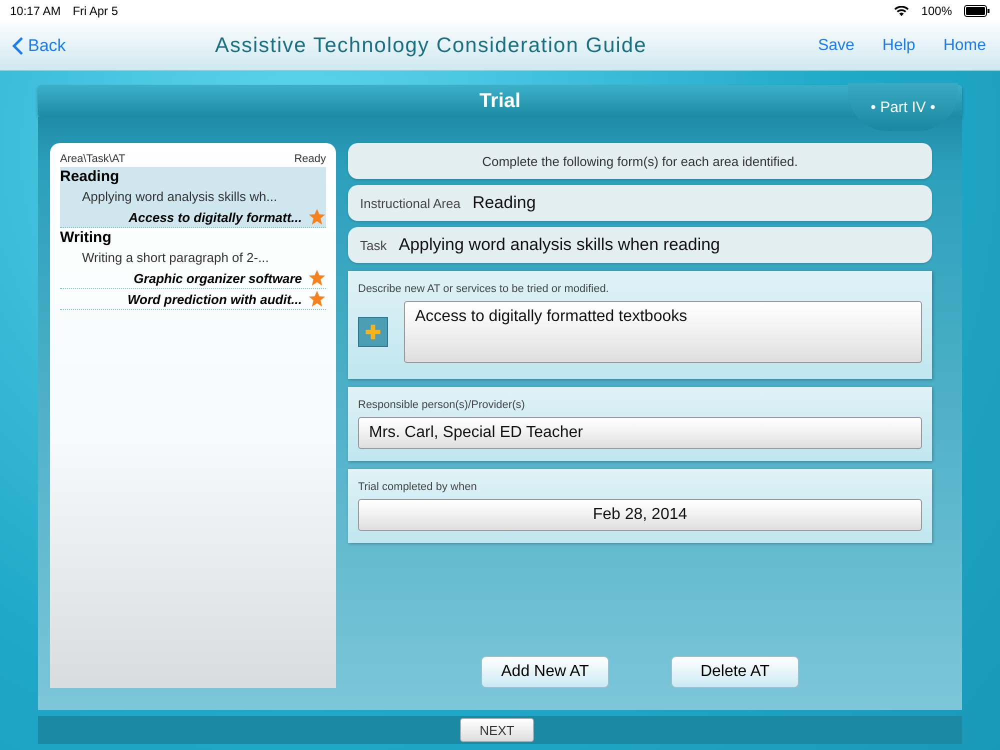 This screenshot has width=1000, height=750. Describe the element at coordinates (418, 487) in the screenshot. I see `field-label: Trial completed by when` at that location.